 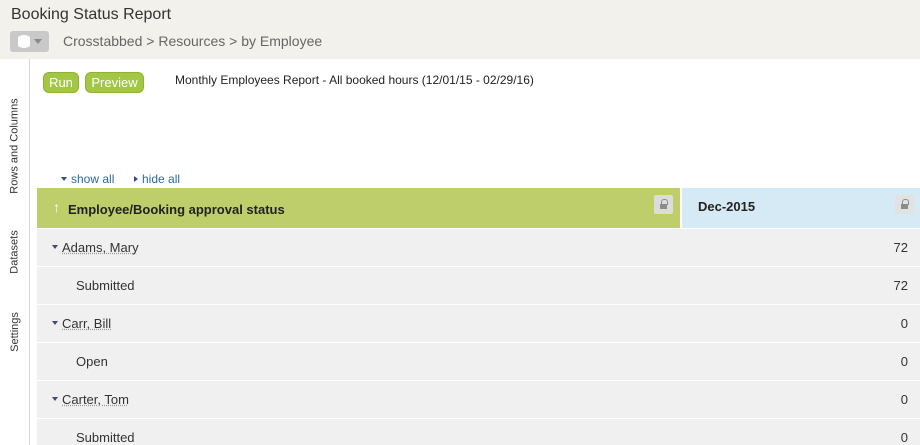 I want to click on show-all-link: show all, so click(x=87, y=179).